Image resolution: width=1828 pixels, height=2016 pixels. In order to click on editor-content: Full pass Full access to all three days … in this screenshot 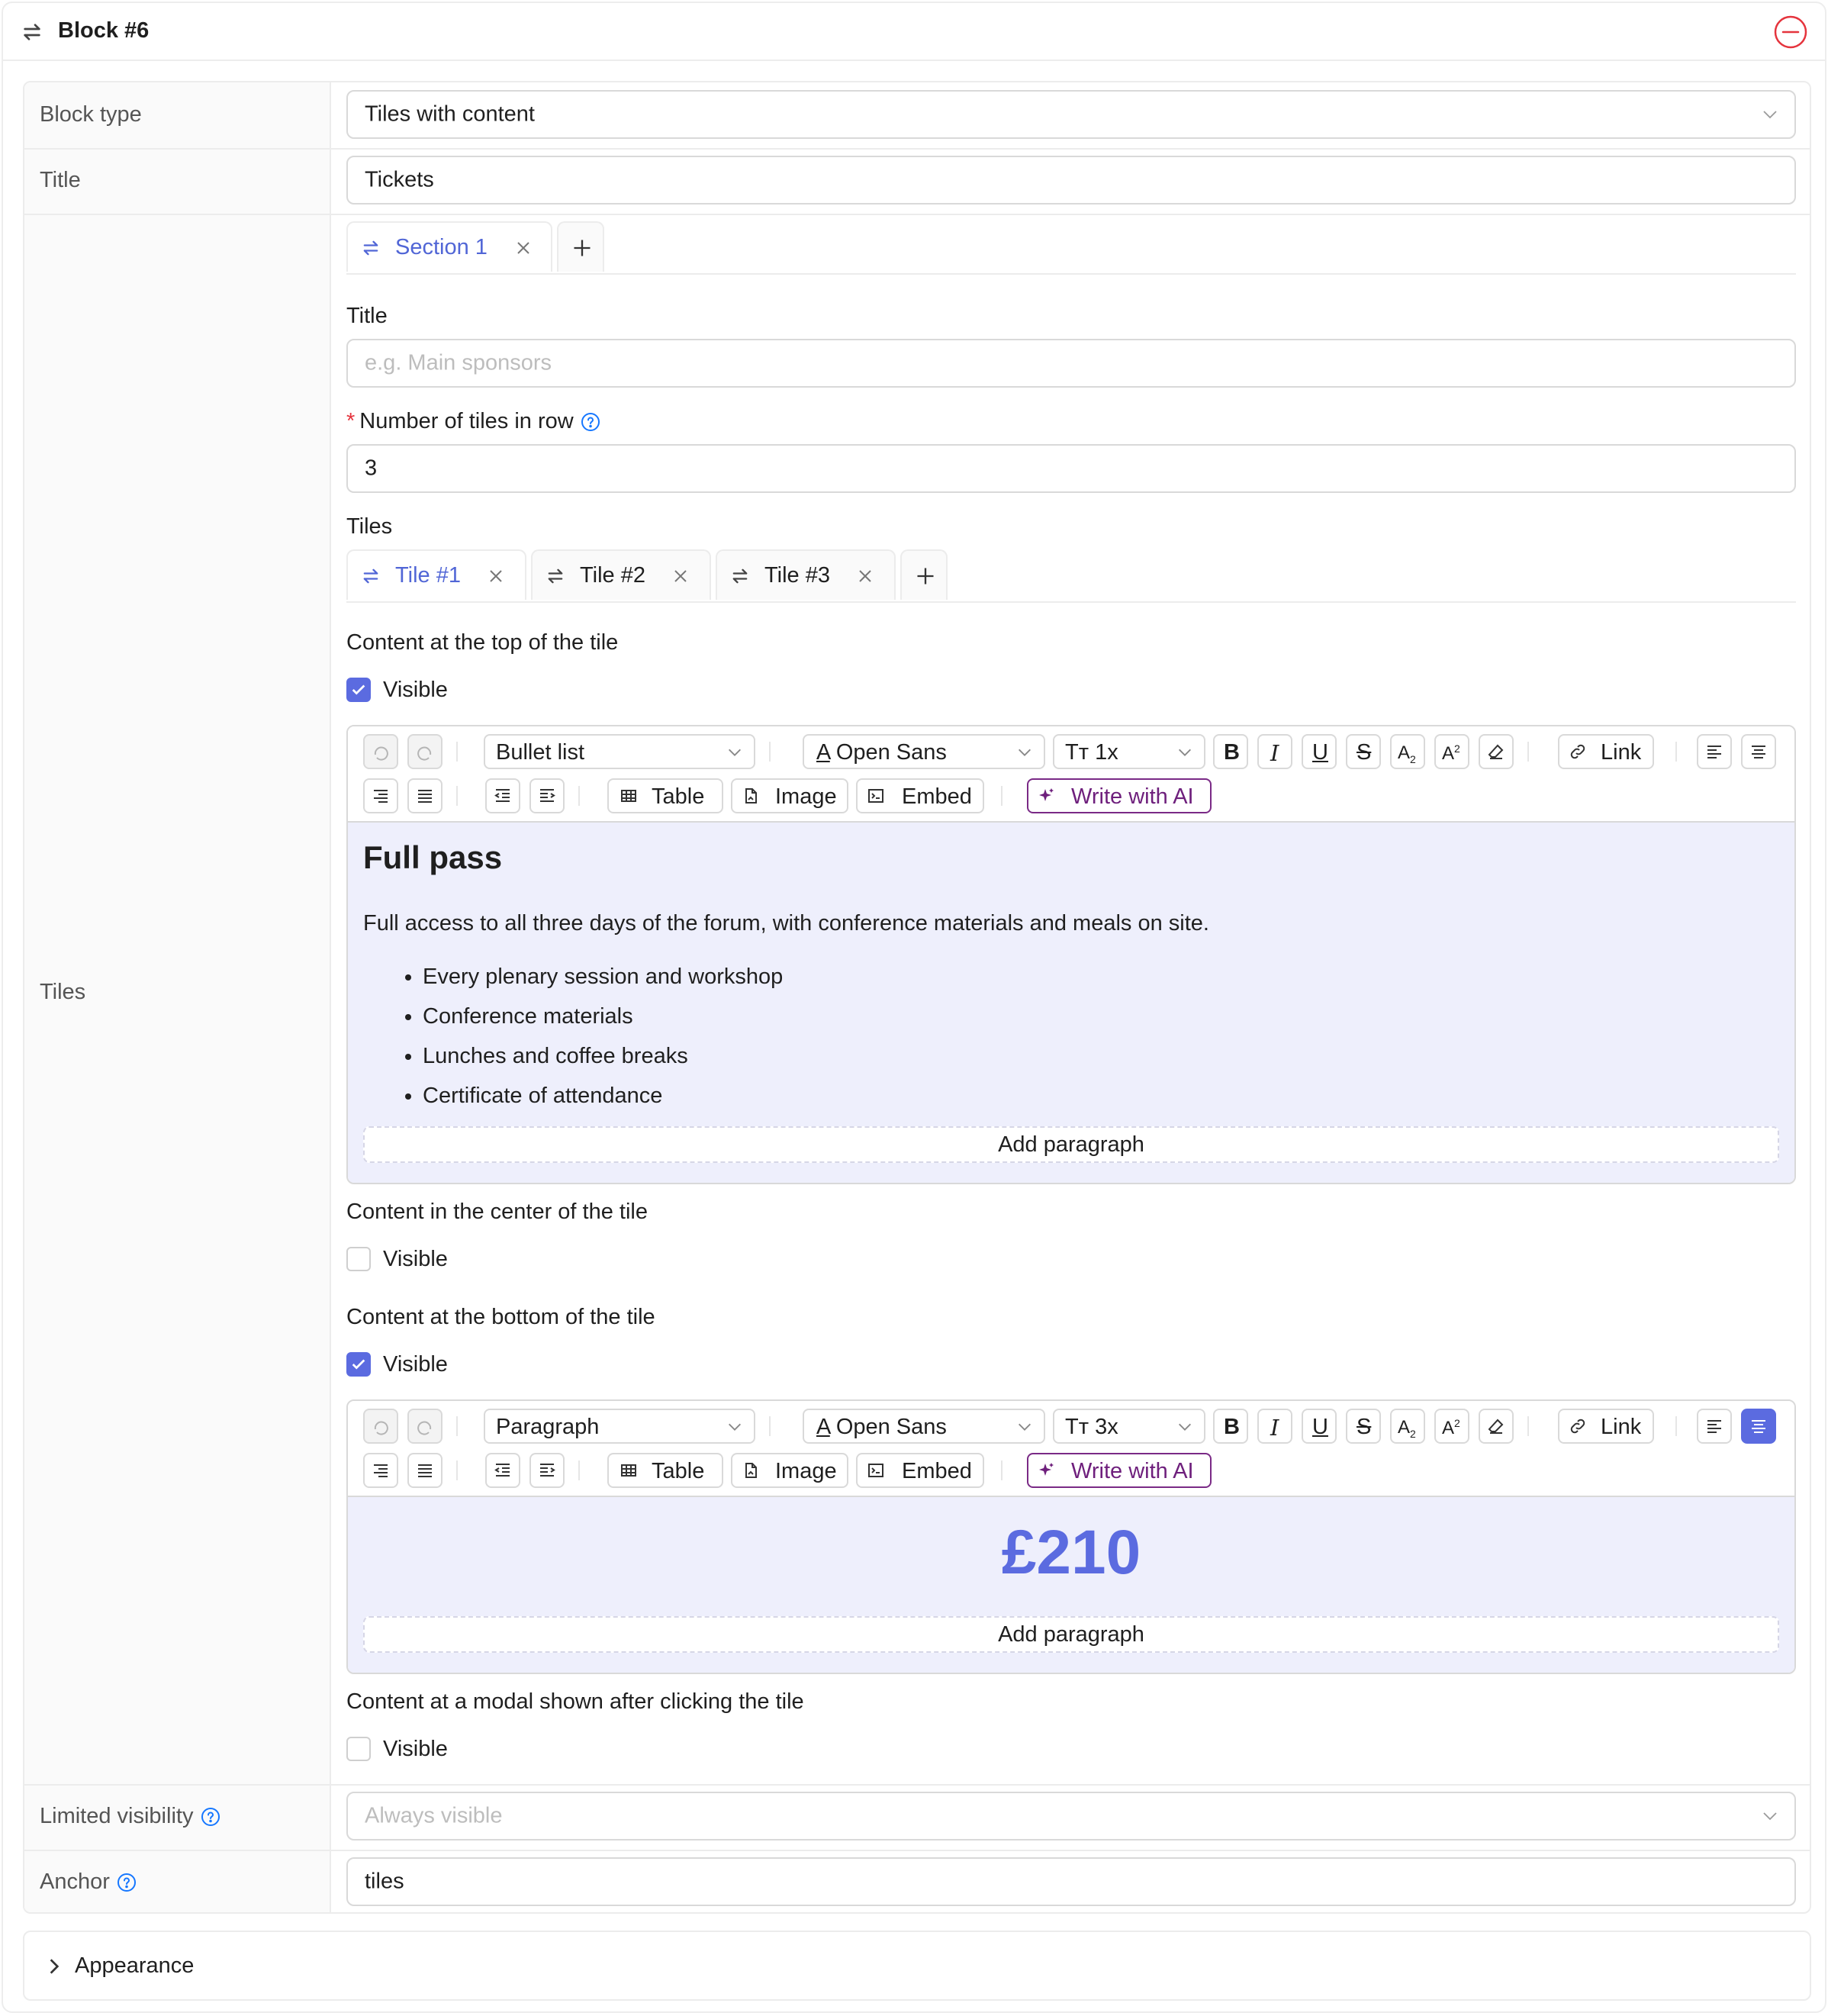, I will do `click(1071, 1003)`.